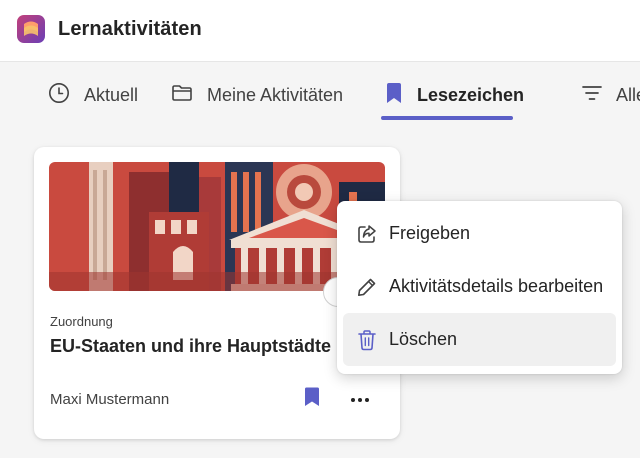 This screenshot has height=458, width=640. I want to click on card-thumbnail, so click(217, 226).